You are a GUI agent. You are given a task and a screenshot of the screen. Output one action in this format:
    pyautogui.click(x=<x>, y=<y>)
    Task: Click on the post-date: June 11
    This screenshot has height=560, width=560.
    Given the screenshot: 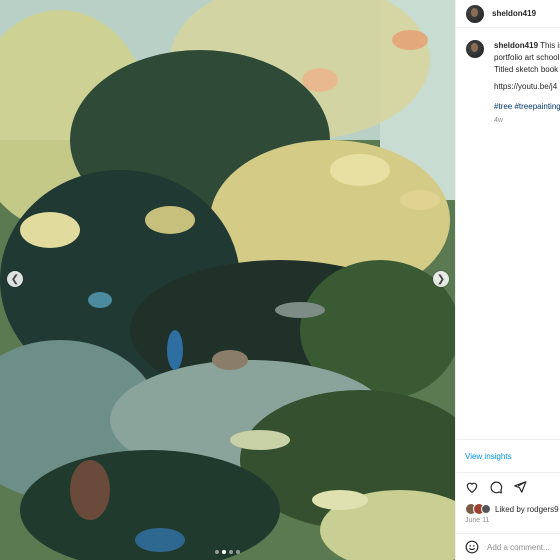 What is the action you would take?
    pyautogui.click(x=477, y=520)
    